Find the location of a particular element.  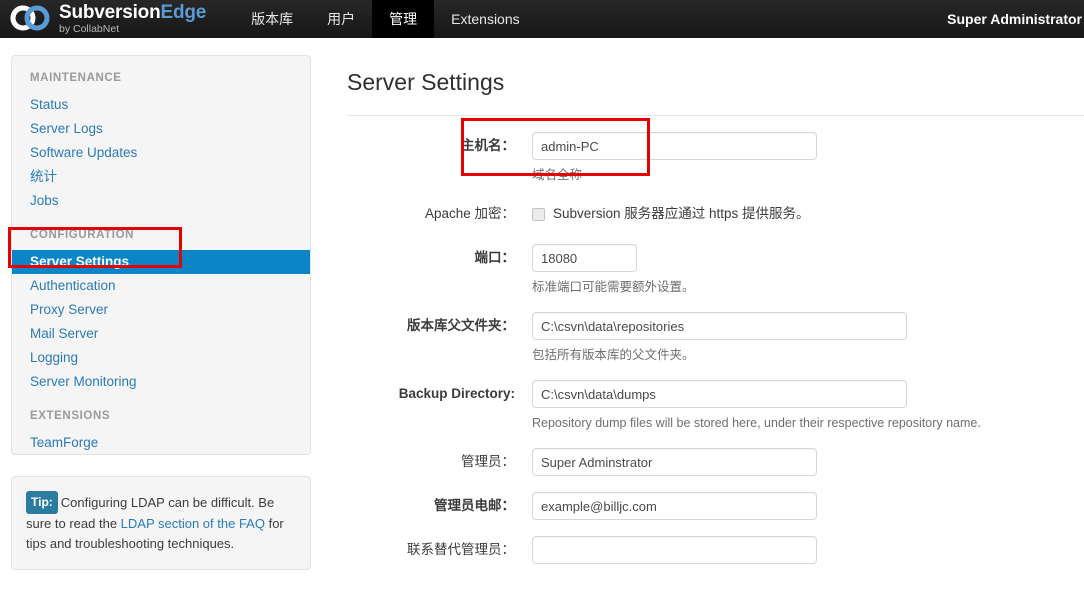

top-nav-extensions: Extensions is located at coordinates (485, 19).